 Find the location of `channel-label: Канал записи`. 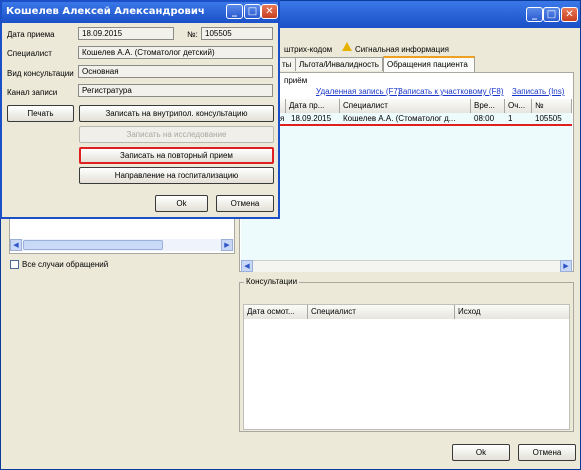

channel-label: Канал записи is located at coordinates (32, 92).